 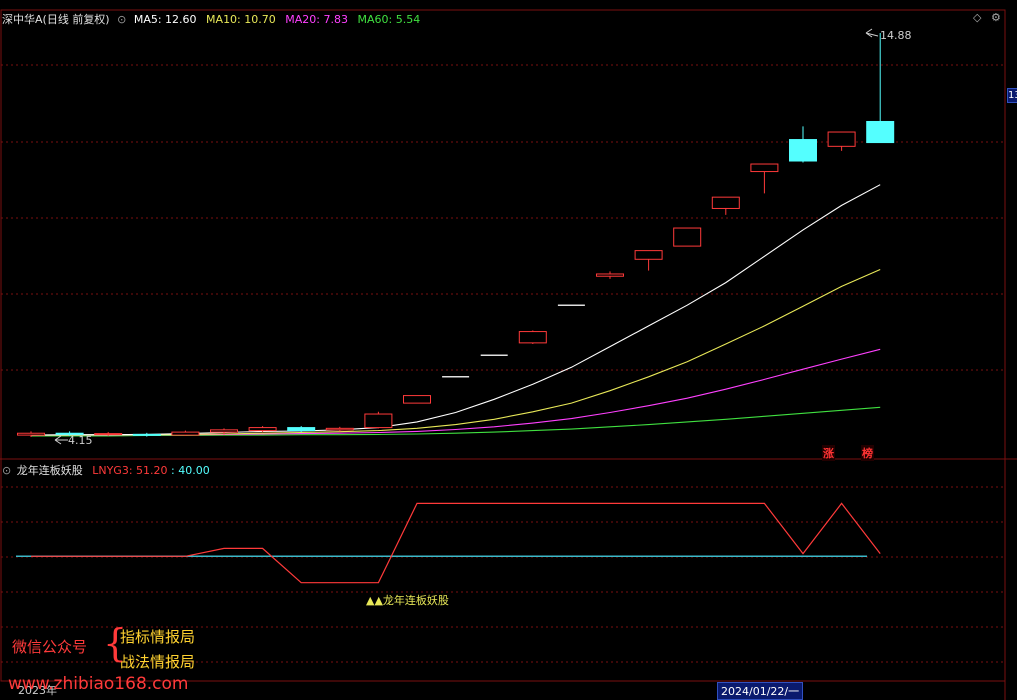 What do you see at coordinates (158, 637) in the screenshot?
I see `watermark-line1: 指标情报局` at bounding box center [158, 637].